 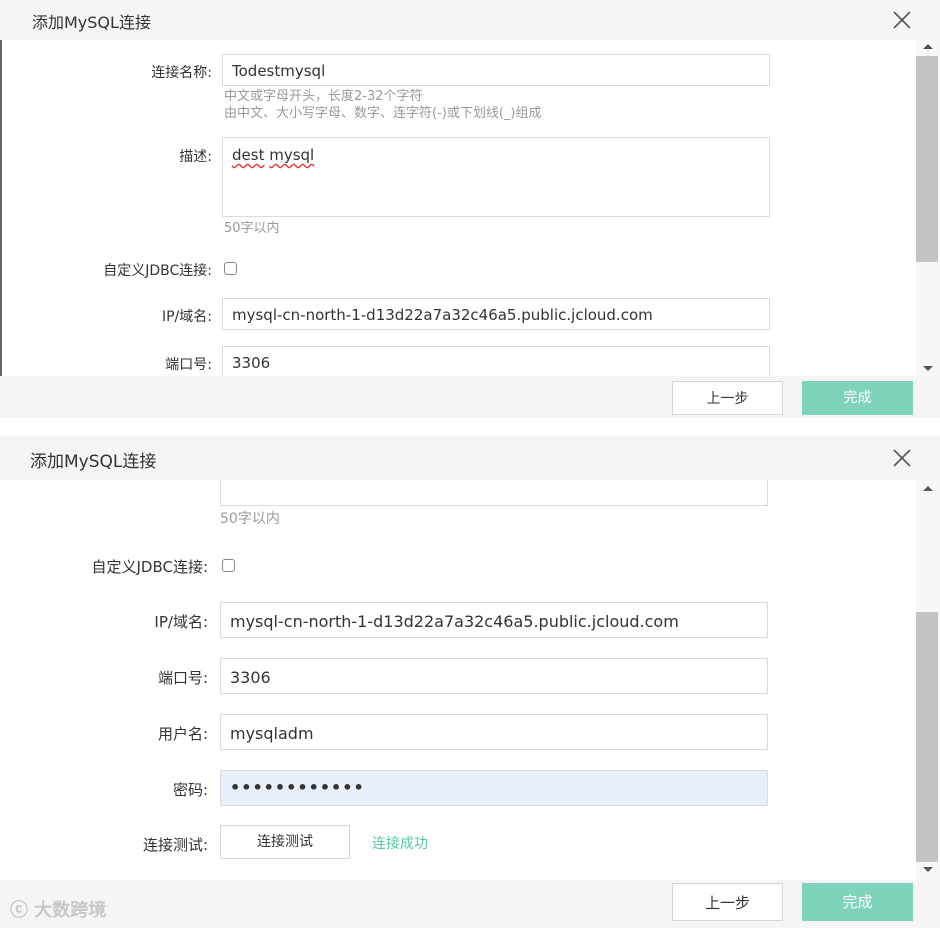 I want to click on user-label: 用户名:, so click(x=182, y=734).